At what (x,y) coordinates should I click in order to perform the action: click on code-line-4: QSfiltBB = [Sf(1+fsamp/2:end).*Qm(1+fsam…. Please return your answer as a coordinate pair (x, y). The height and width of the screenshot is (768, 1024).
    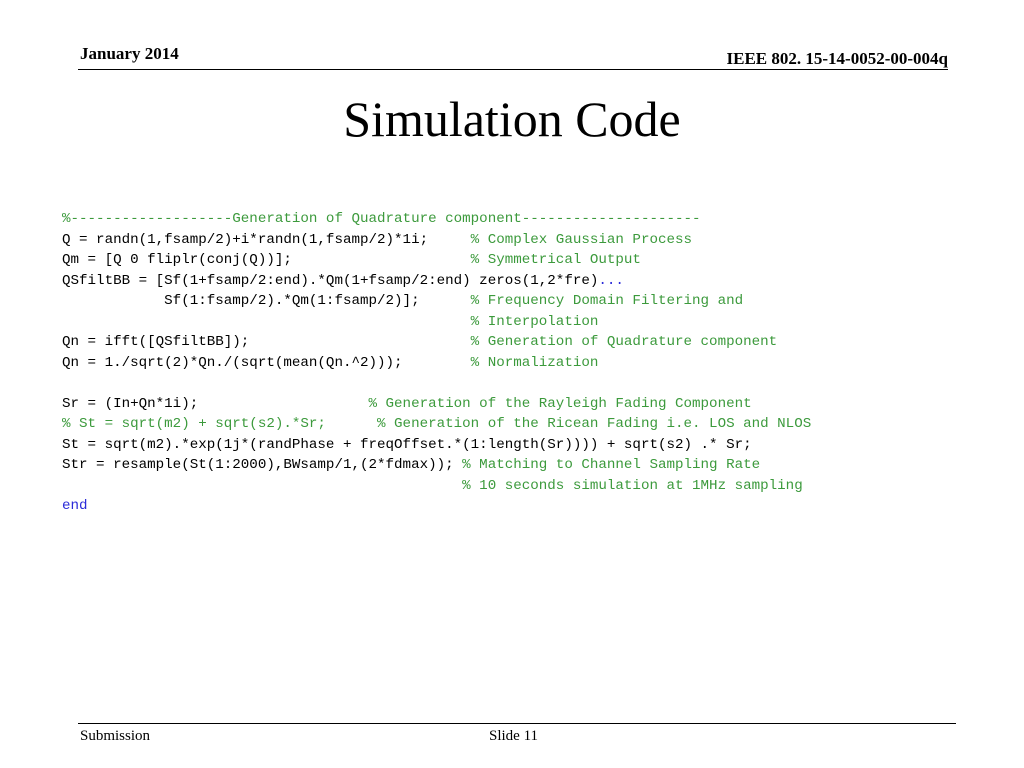
    Looking at the image, I should click on (436, 281).